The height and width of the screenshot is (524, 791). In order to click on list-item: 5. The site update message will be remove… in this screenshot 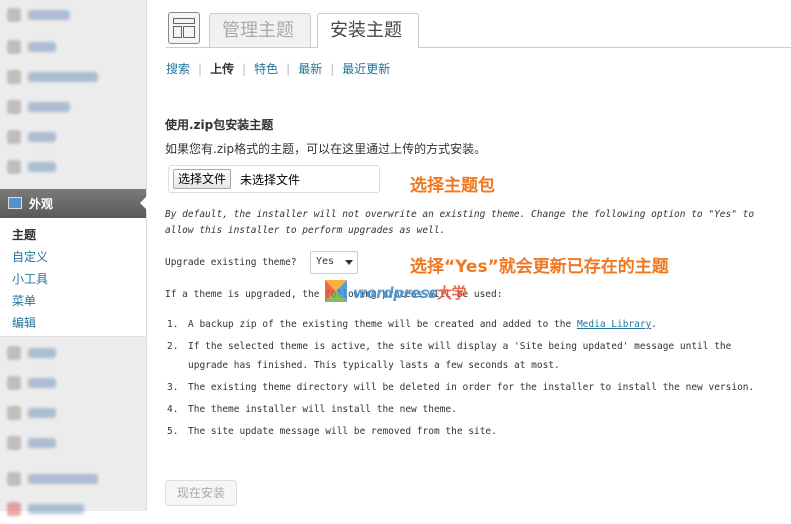, I will do `click(332, 431)`.